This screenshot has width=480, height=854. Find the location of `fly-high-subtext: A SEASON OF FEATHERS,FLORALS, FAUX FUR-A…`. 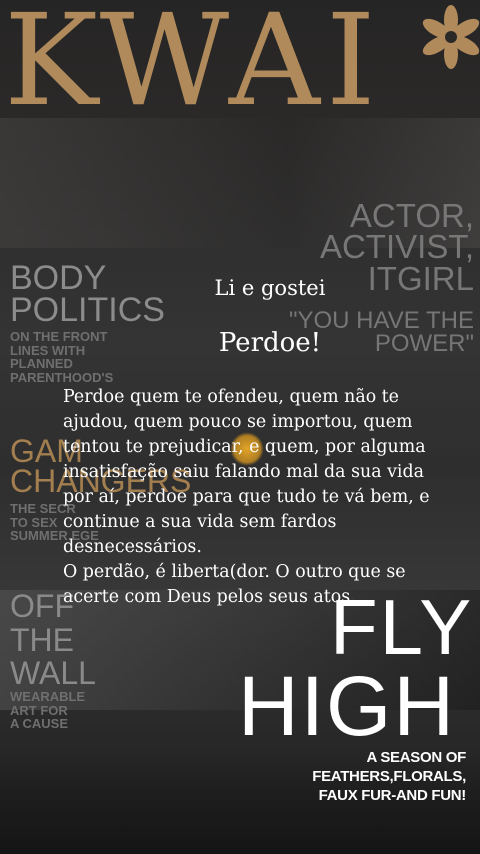

fly-high-subtext: A SEASON OF FEATHERS,FLORALS, FAUX FUR-A… is located at coordinates (389, 776).